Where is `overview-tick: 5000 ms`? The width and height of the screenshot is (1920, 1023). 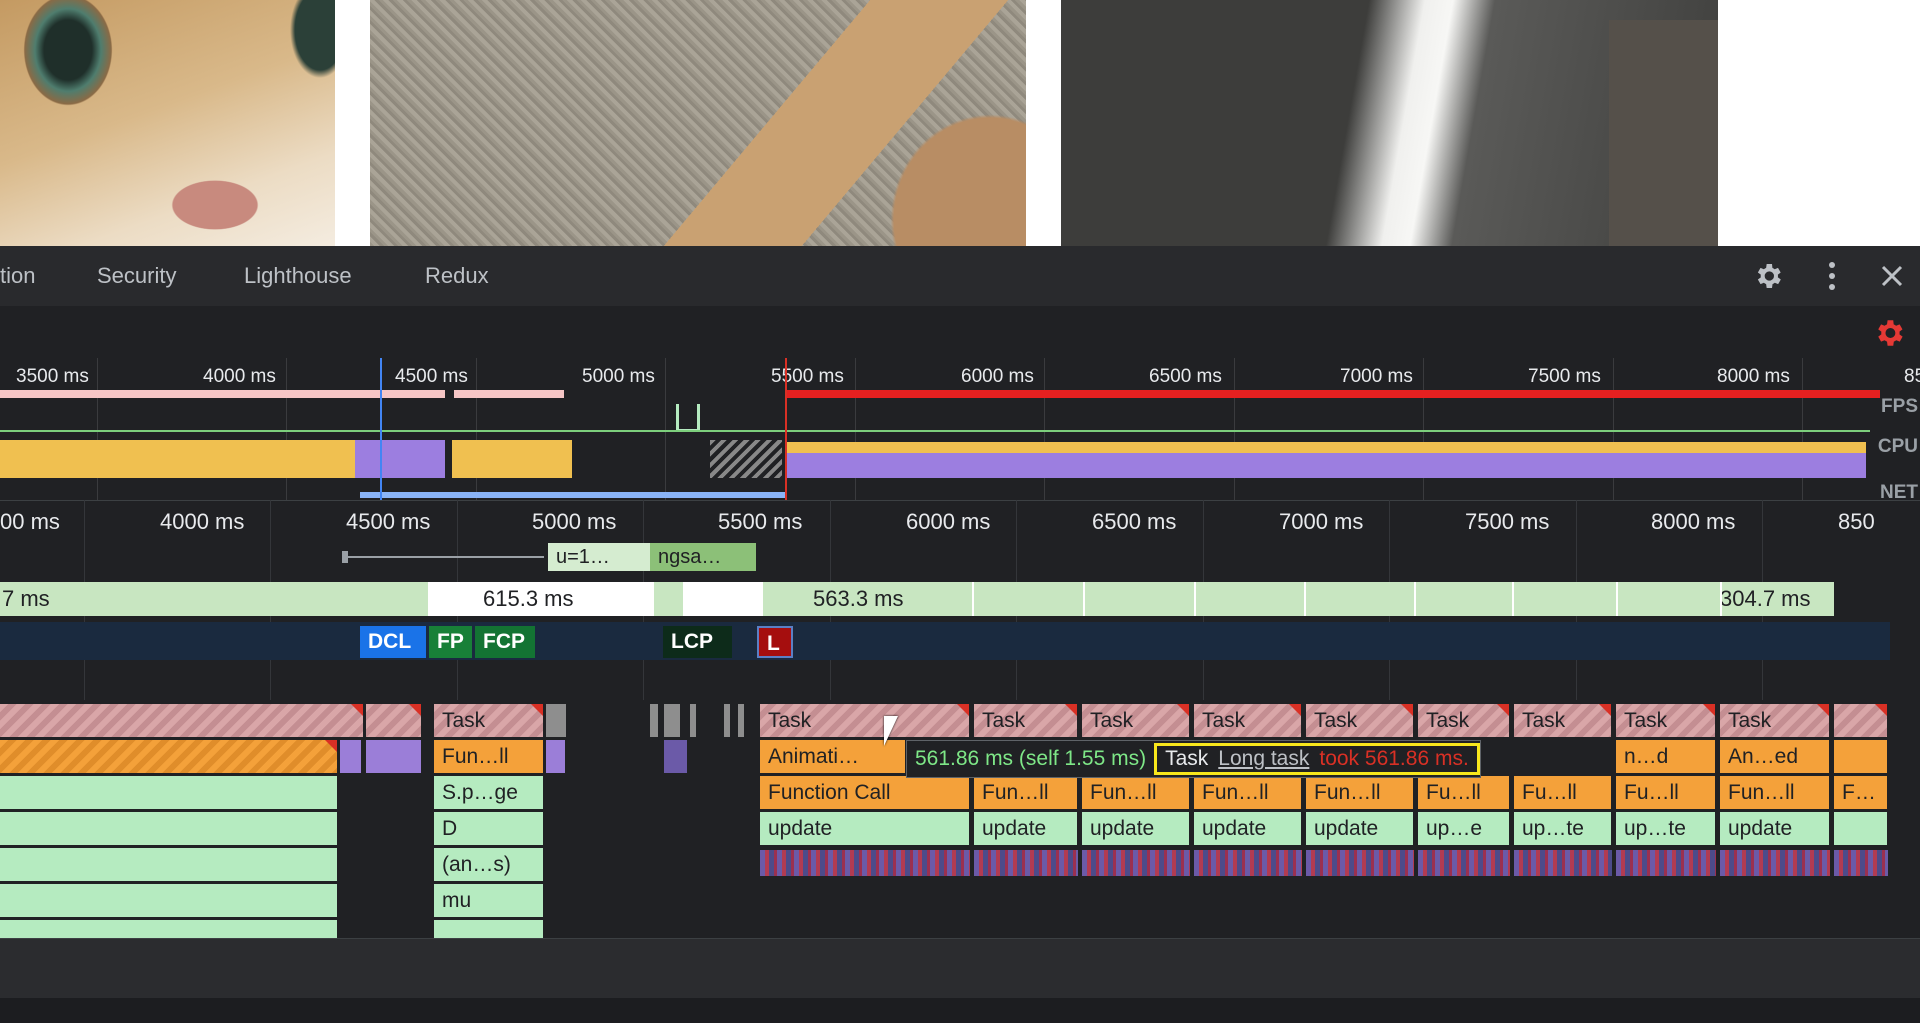 overview-tick: 5000 ms is located at coordinates (618, 376).